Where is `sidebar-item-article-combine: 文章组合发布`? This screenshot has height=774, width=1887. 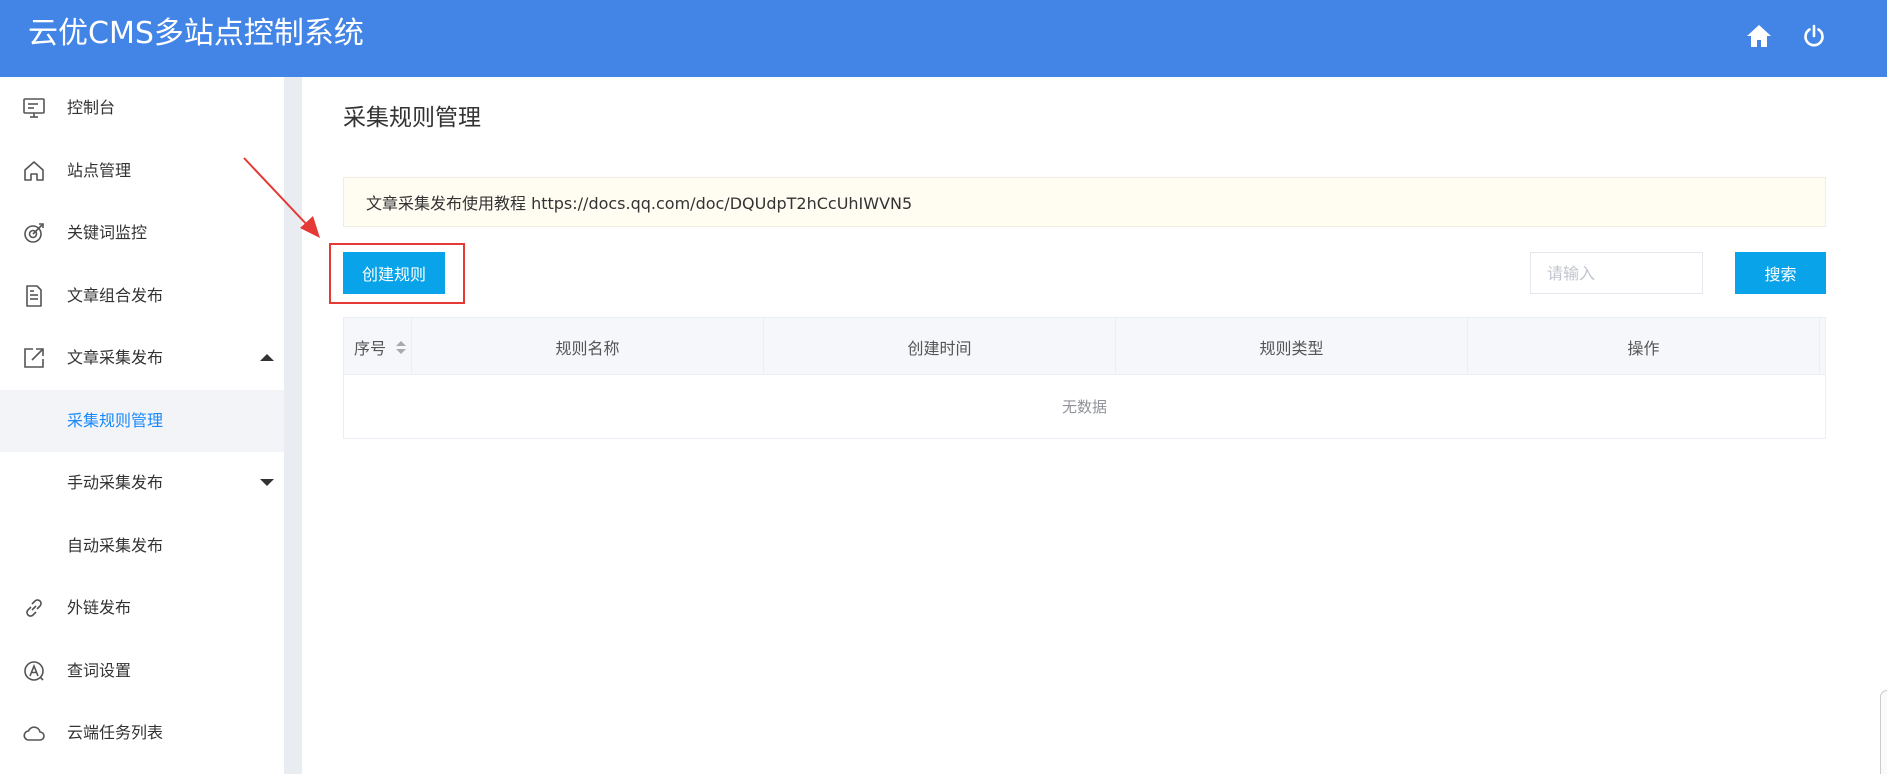
sidebar-item-article-combine: 文章组合发布 is located at coordinates (142, 296).